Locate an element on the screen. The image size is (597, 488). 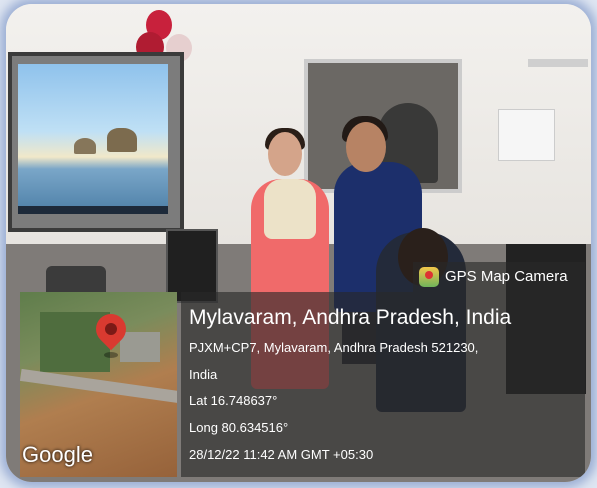
badge-label: GPS Map Camera is located at coordinates (506, 276).